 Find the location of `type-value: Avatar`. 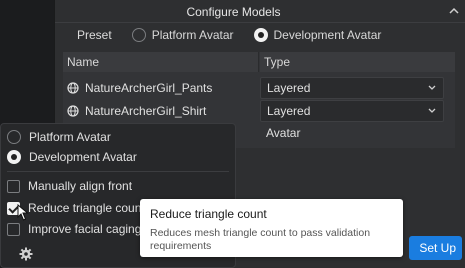

type-value: Avatar is located at coordinates (352, 133).